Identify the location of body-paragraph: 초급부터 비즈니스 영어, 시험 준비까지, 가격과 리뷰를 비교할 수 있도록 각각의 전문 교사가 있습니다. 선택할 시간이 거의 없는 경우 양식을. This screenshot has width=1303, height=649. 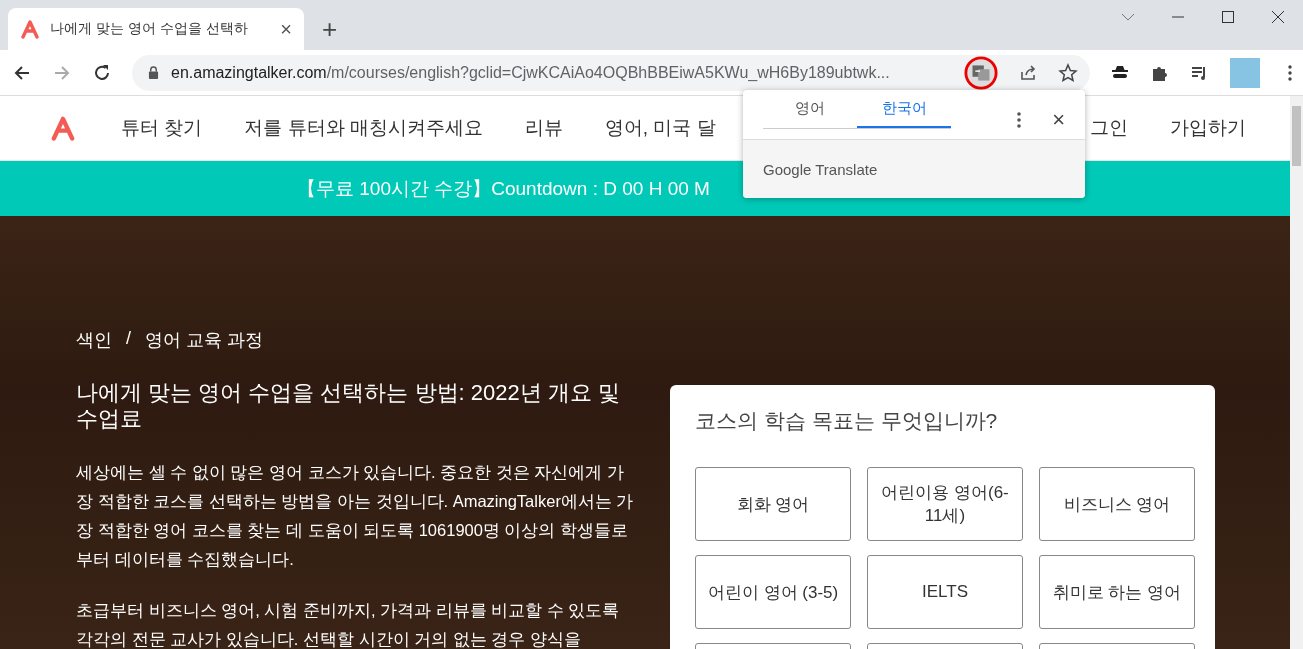
(348, 624).